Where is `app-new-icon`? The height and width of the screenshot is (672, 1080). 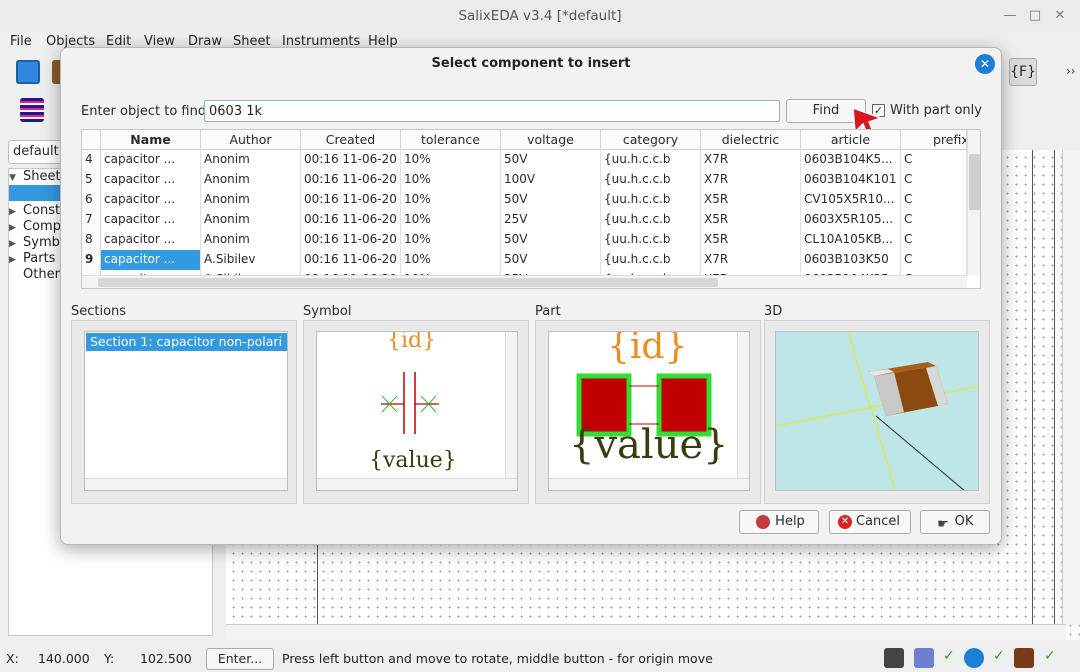
app-new-icon is located at coordinates (28, 72).